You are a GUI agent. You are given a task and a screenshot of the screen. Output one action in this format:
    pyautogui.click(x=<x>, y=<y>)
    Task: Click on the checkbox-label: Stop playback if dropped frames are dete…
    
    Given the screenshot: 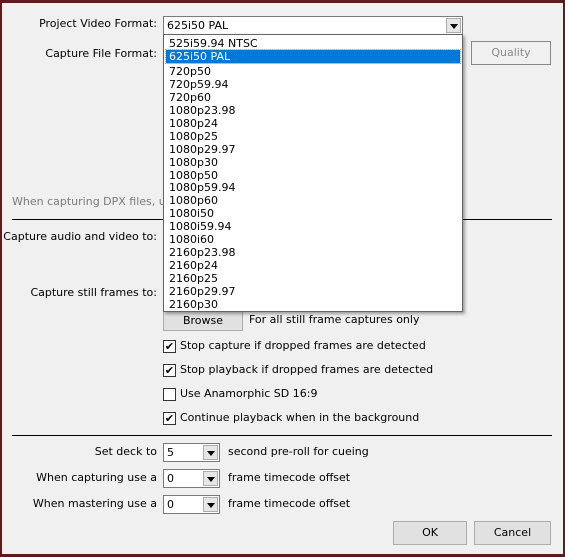 What is the action you would take?
    pyautogui.click(x=306, y=370)
    